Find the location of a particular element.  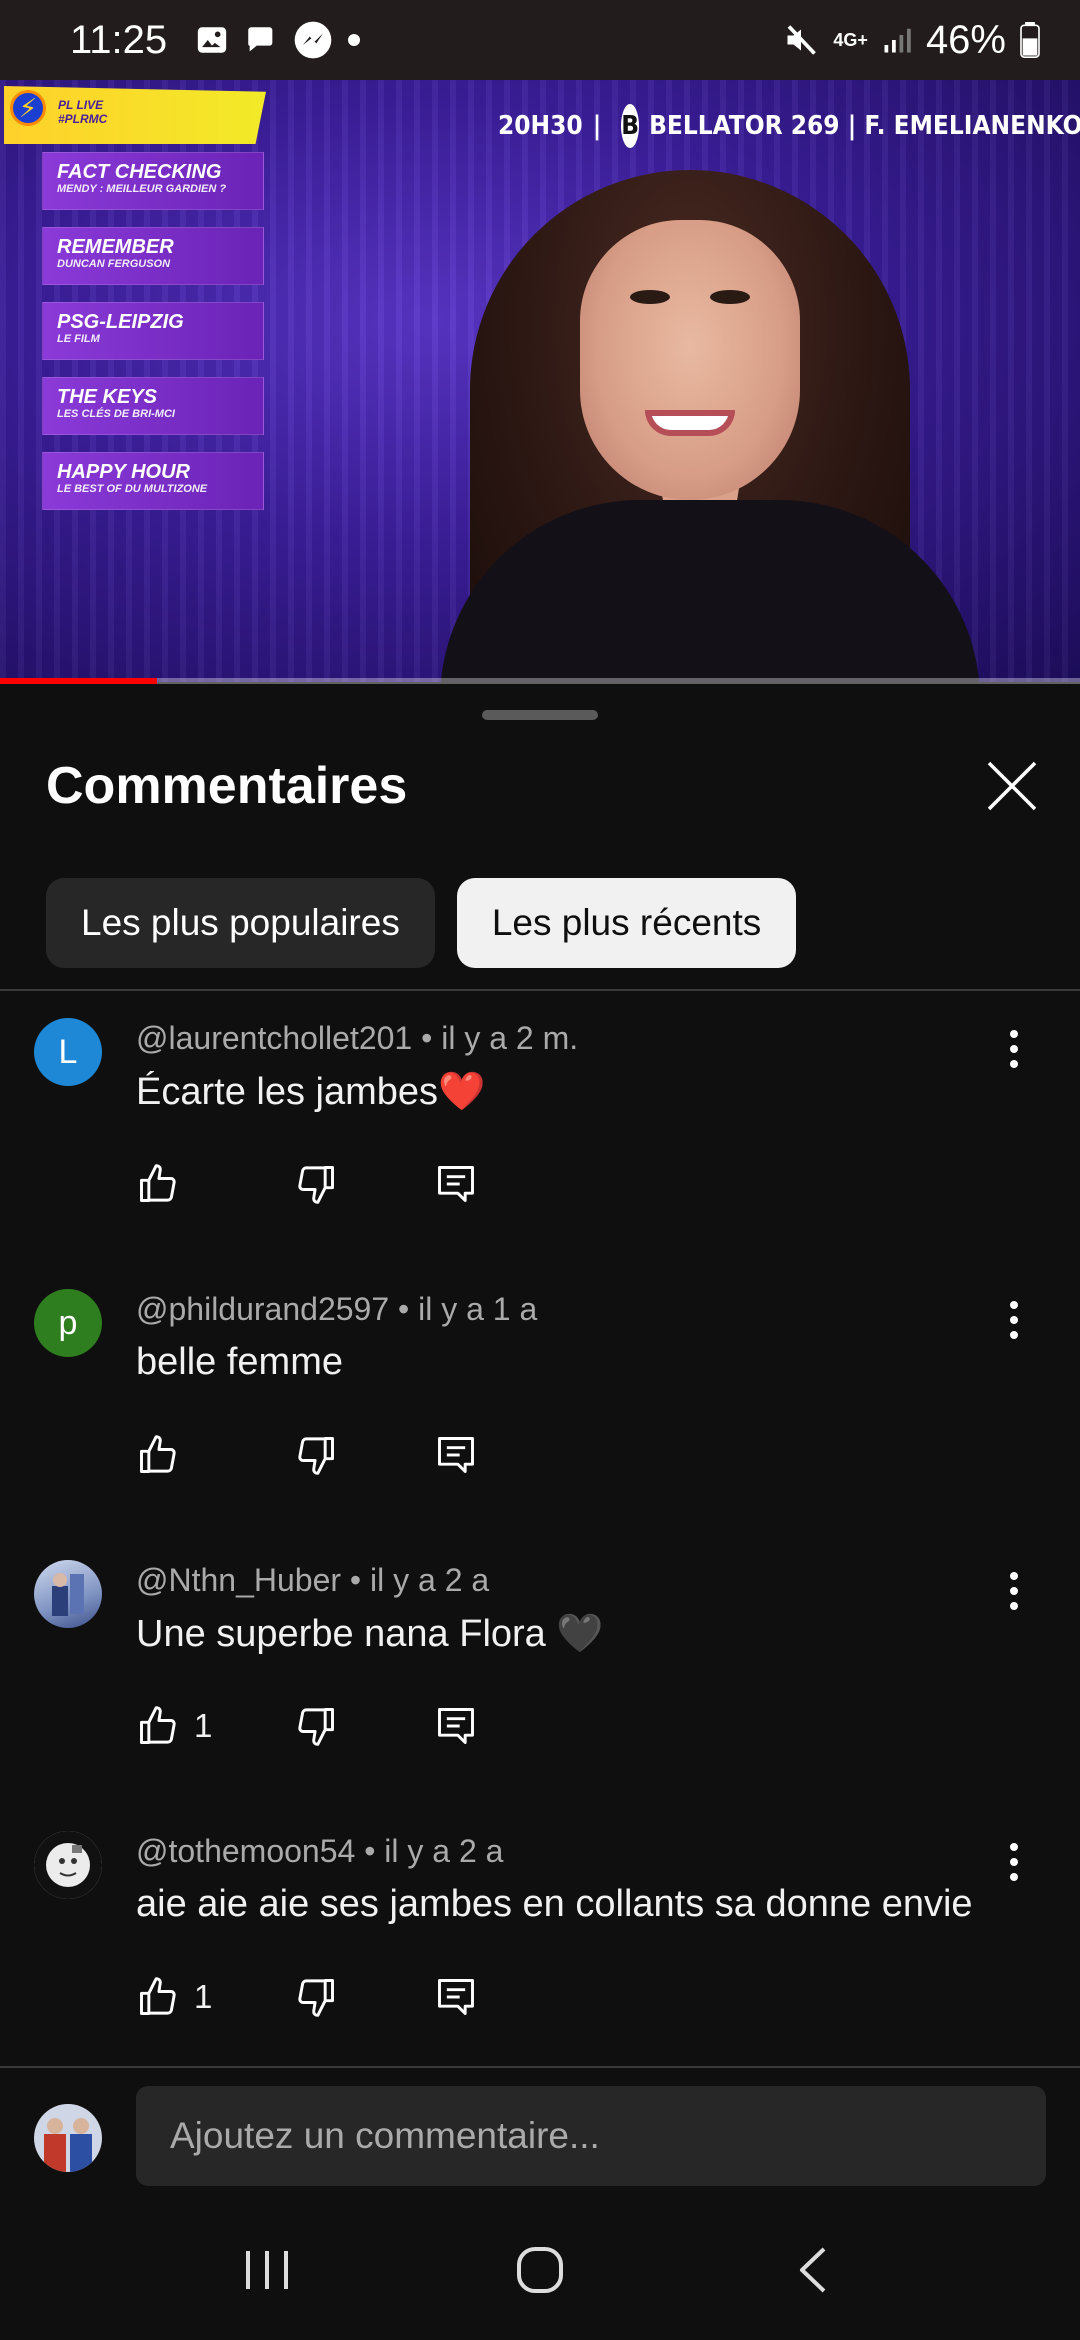

recent-apps-icon is located at coordinates (266, 2270).